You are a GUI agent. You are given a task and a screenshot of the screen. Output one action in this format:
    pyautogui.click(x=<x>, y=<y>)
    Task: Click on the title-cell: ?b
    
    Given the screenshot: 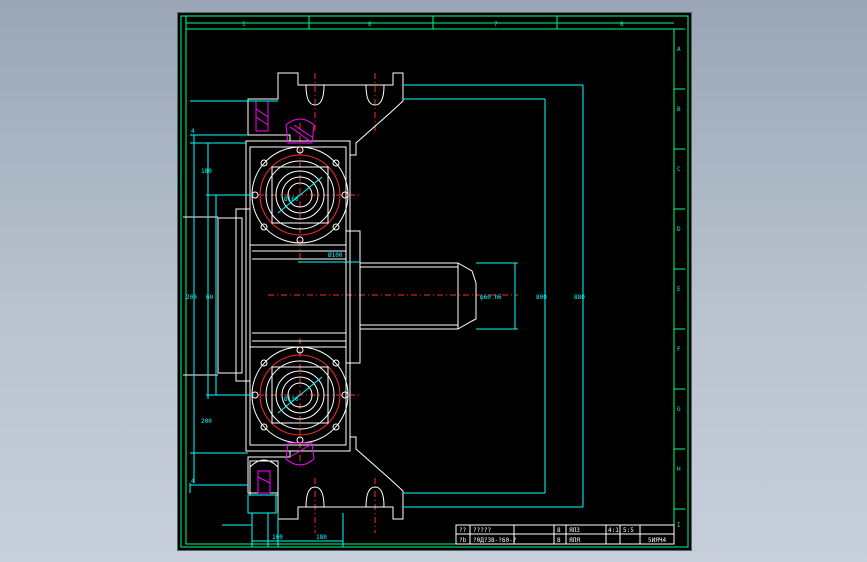 What is the action you would take?
    pyautogui.click(x=463, y=540)
    